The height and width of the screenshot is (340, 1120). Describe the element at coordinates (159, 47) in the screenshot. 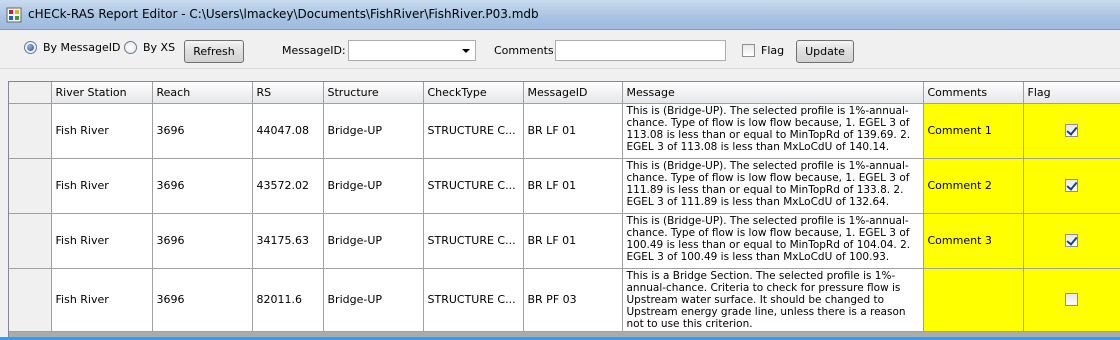

I see `by-xs-label: By XS` at that location.